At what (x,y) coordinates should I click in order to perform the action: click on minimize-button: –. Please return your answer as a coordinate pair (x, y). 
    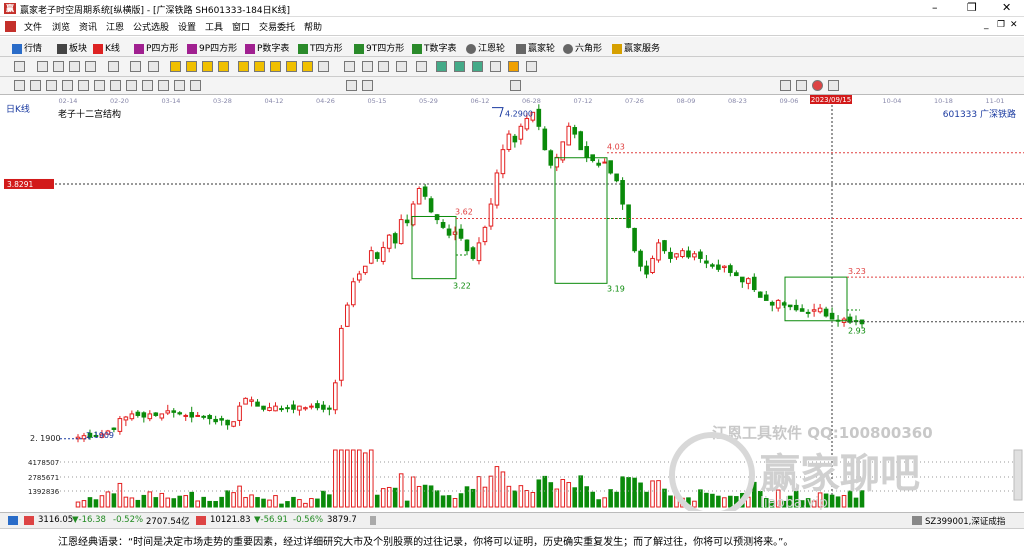
    Looking at the image, I should click on (935, 7).